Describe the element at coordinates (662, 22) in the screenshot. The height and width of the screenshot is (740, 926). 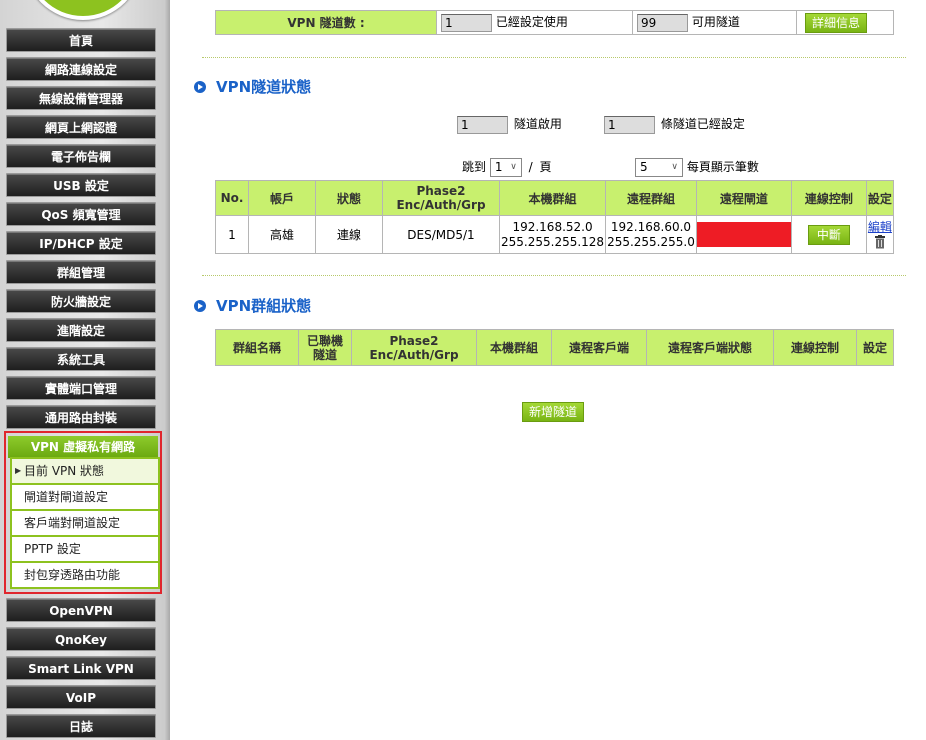
I see `available-tunnels-value: 99` at that location.